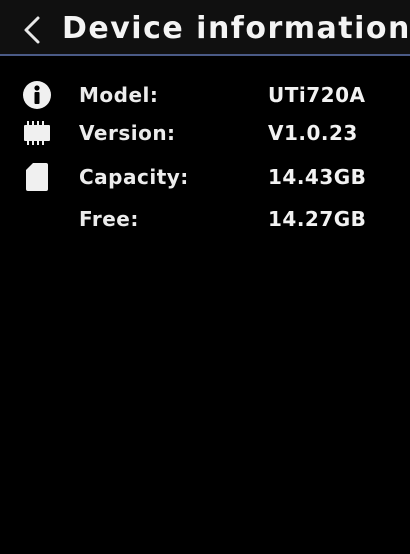  Describe the element at coordinates (37, 177) in the screenshot. I see `sd-card-icon` at that location.